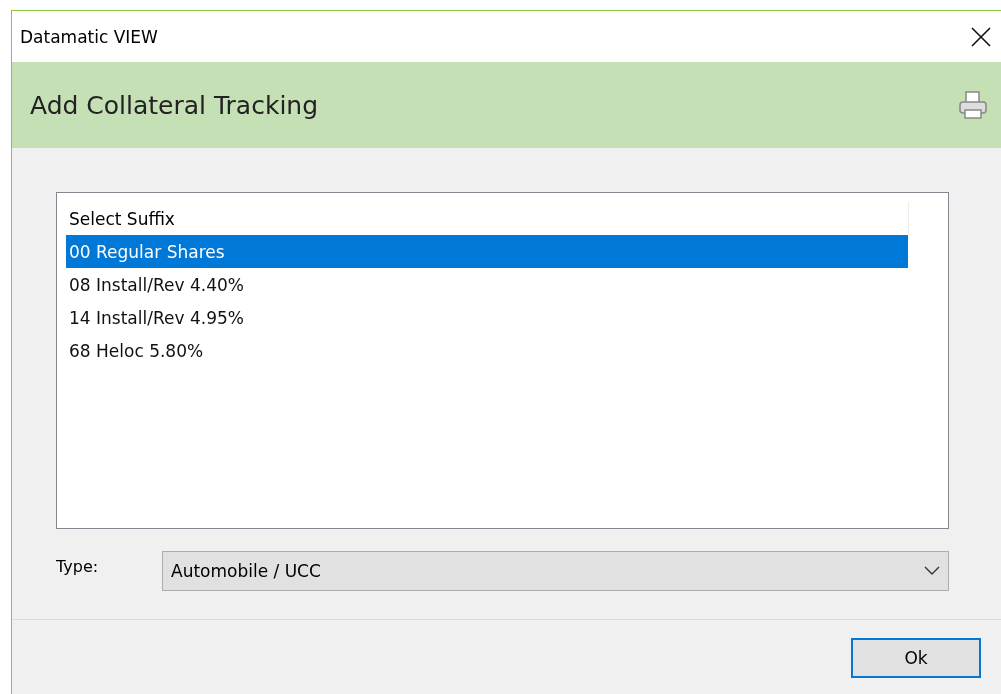  I want to click on list-item: 68 Heloc 5.80%, so click(487, 350).